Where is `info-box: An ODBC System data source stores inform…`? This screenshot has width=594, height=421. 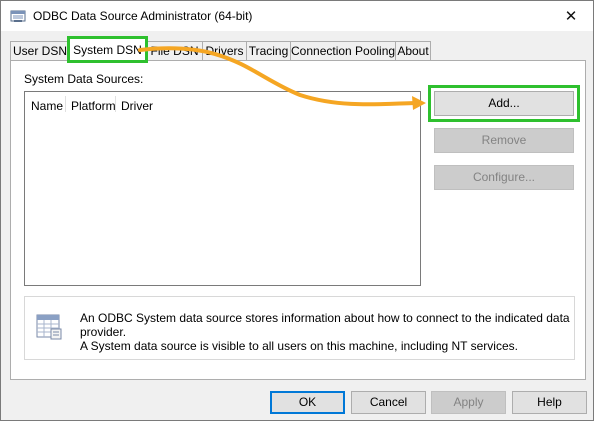
info-box: An ODBC System data source stores inform… is located at coordinates (299, 328).